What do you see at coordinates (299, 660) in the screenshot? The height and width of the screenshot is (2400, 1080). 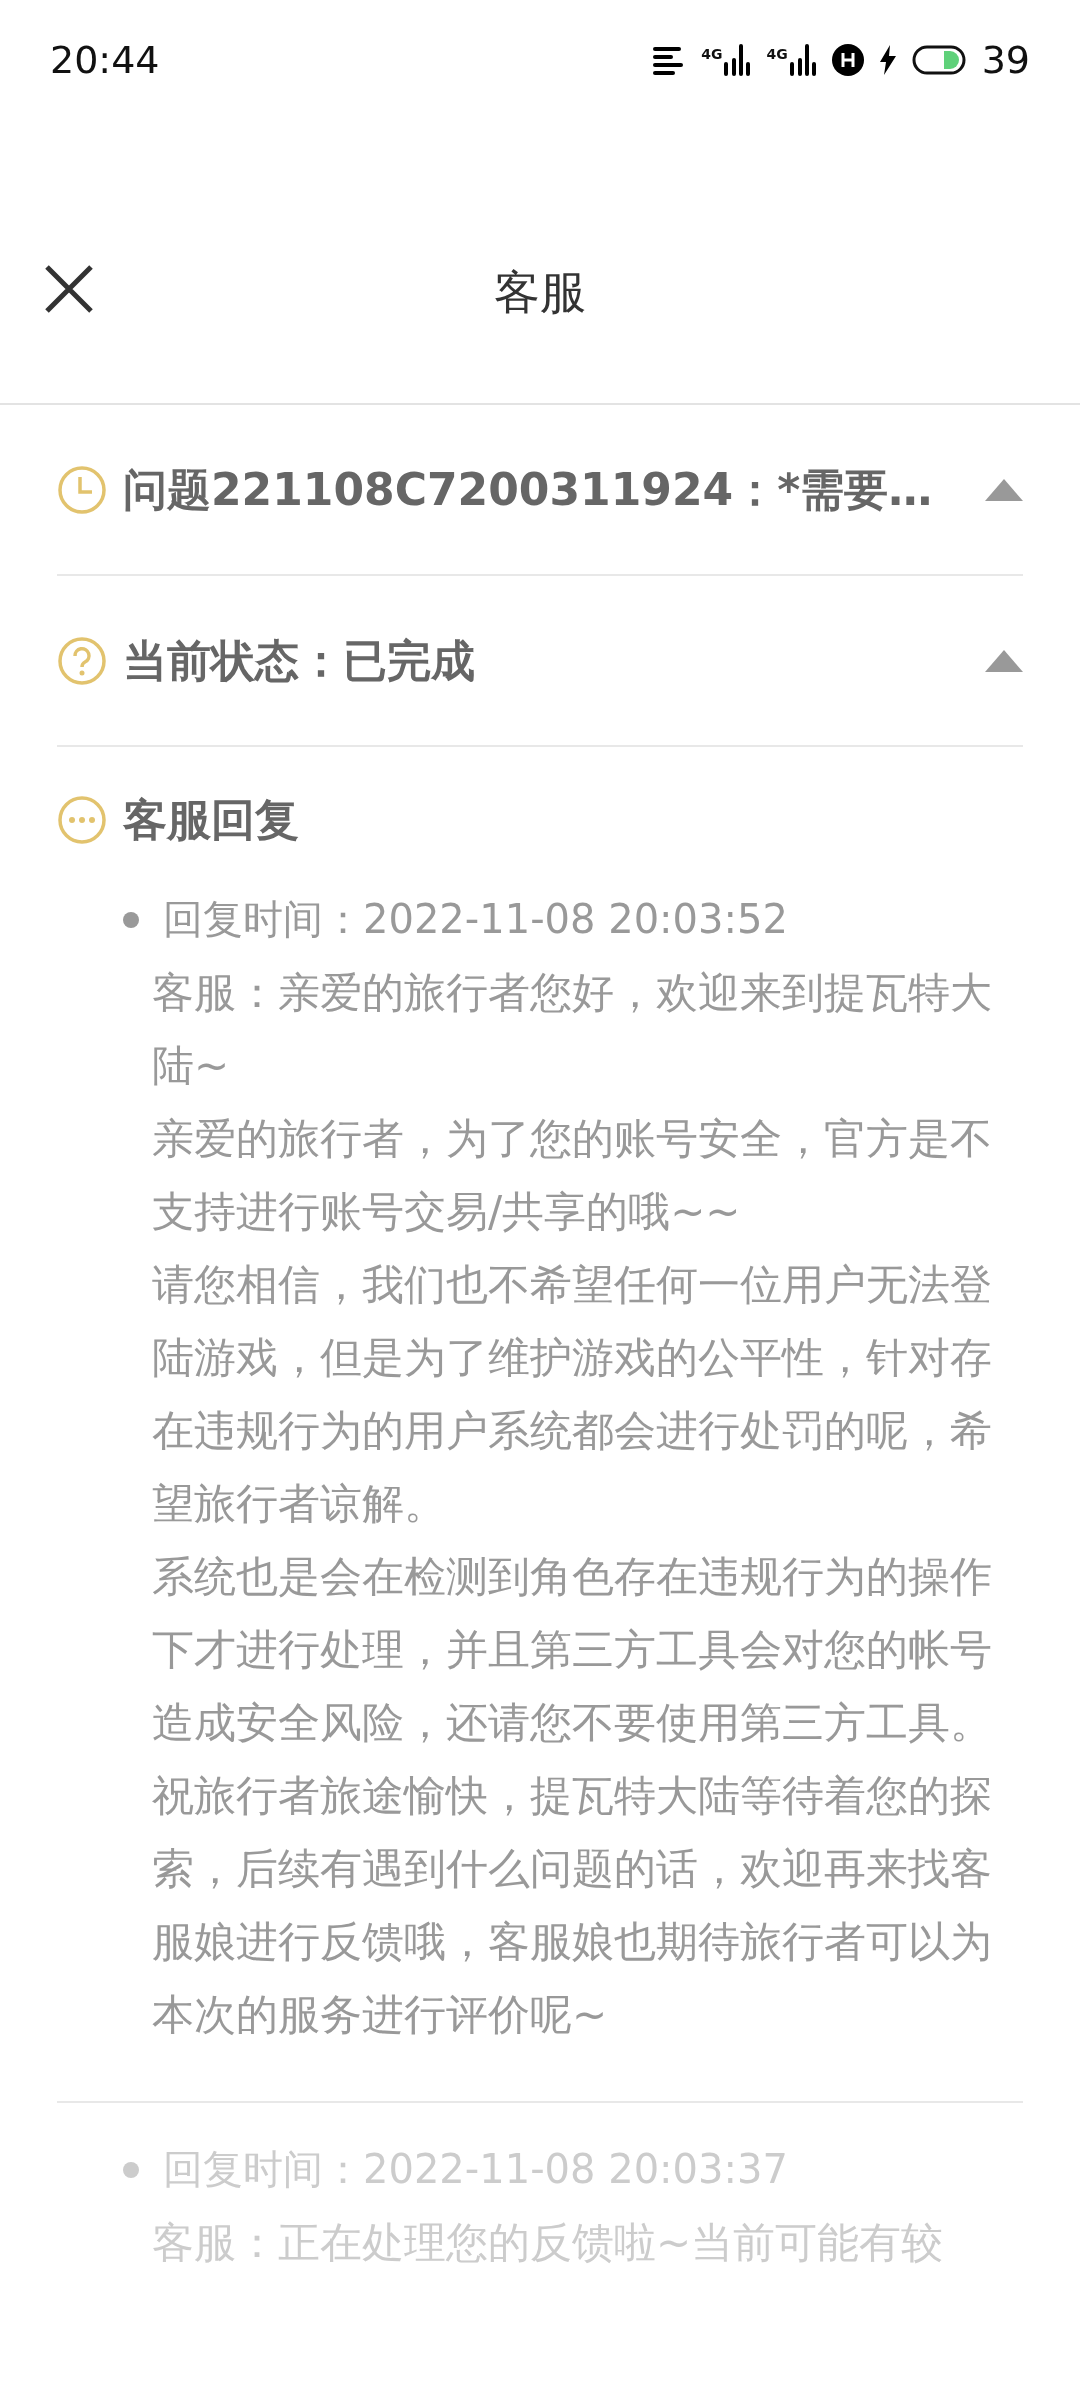 I see `row-title: 当前状态：已完成` at bounding box center [299, 660].